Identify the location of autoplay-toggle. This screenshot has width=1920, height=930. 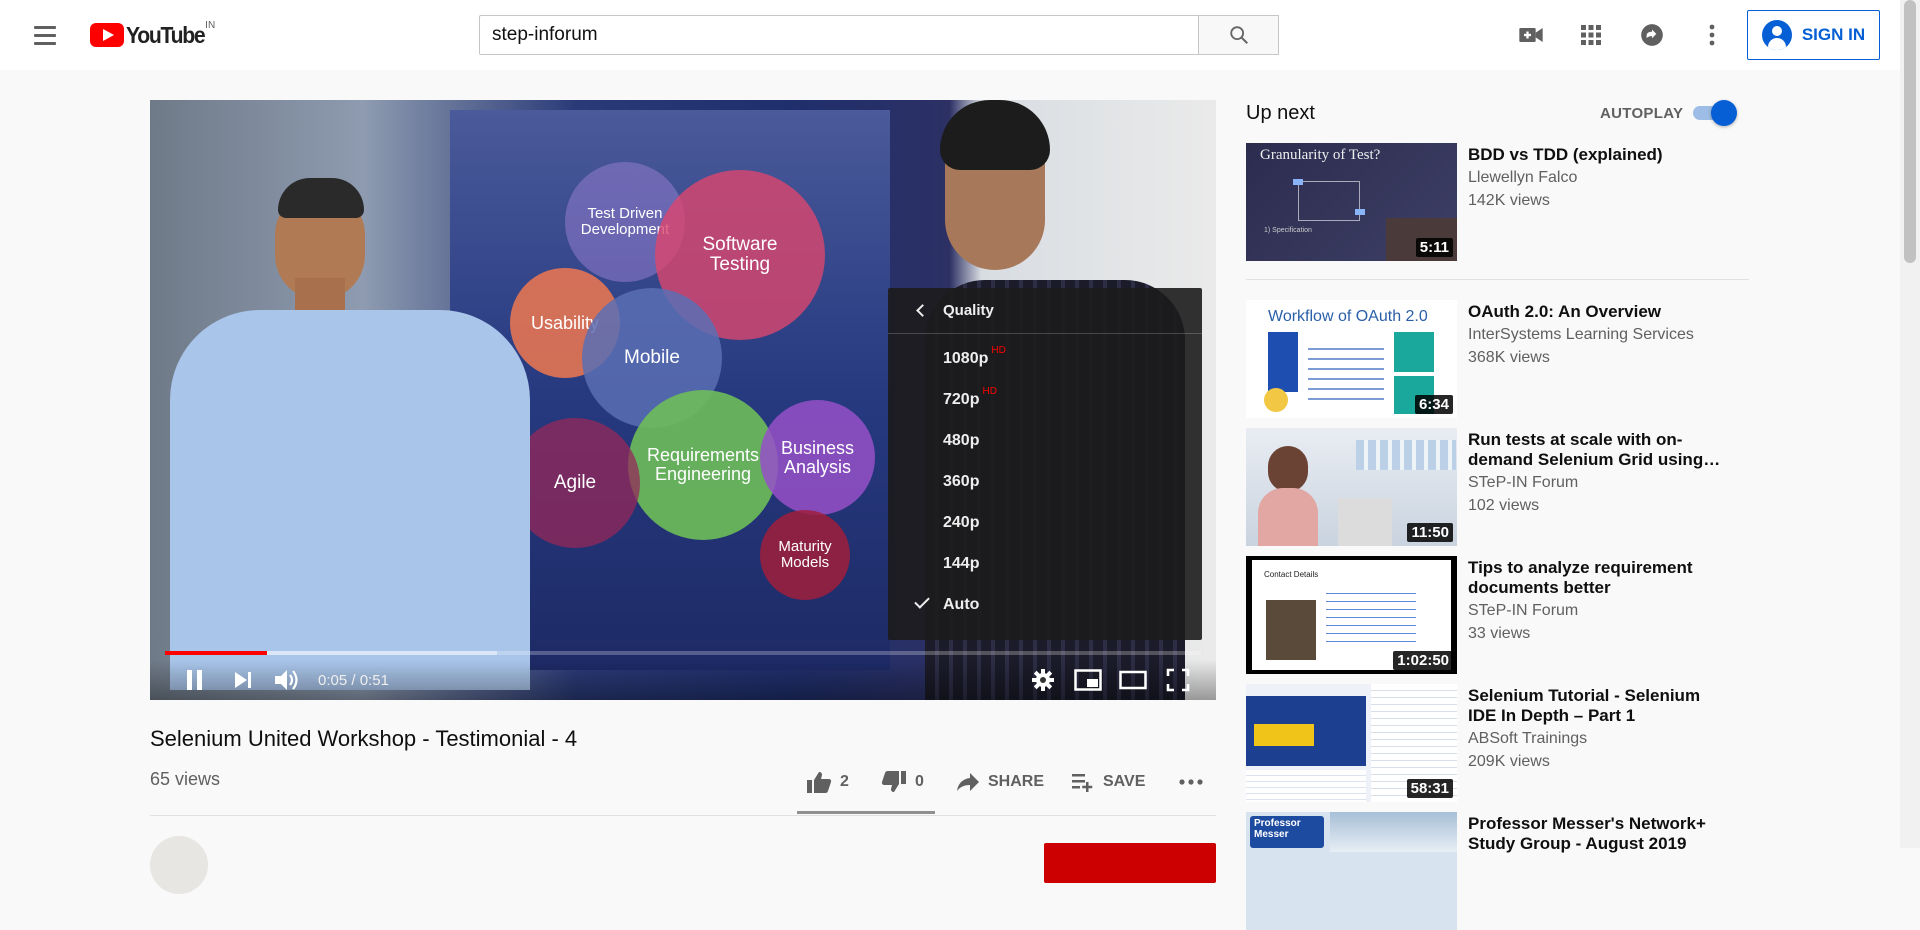
(1715, 113).